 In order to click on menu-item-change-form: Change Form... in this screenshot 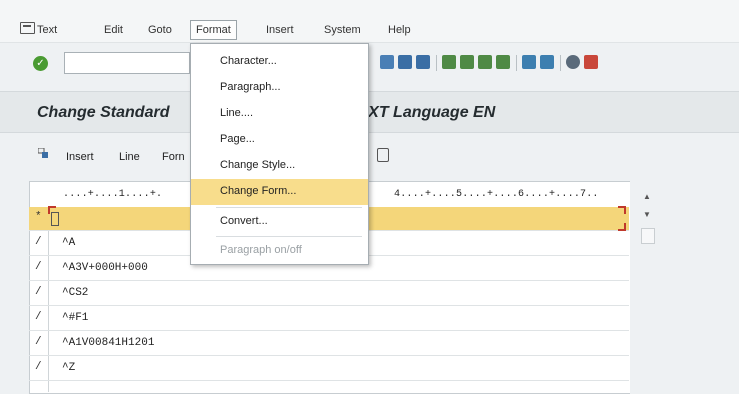, I will do `click(279, 192)`.